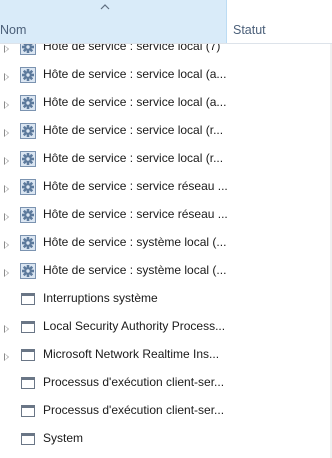 This screenshot has width=332, height=458. I want to click on sort-ascending-icon, so click(105, 7).